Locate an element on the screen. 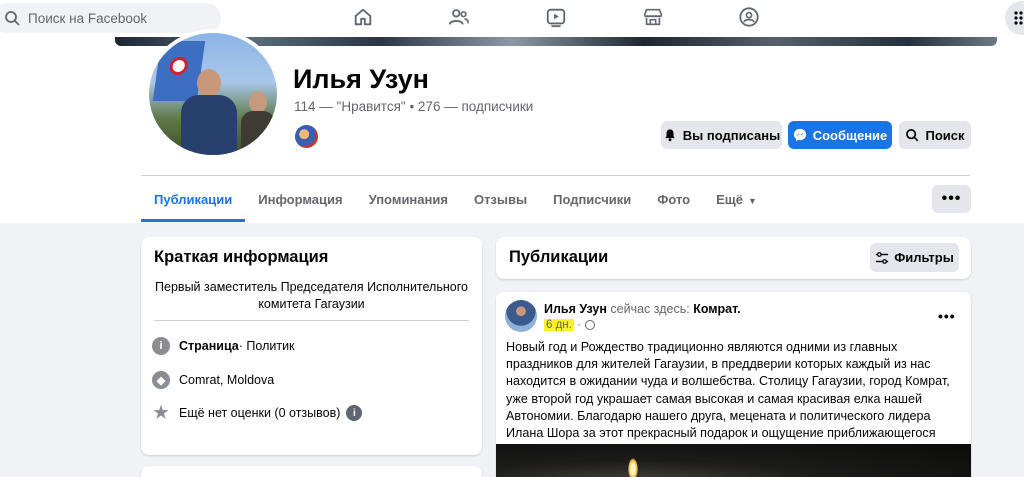 The image size is (1024, 477). post-header: Илья Узун сейчас здесь: Комрат. is located at coordinates (642, 309).